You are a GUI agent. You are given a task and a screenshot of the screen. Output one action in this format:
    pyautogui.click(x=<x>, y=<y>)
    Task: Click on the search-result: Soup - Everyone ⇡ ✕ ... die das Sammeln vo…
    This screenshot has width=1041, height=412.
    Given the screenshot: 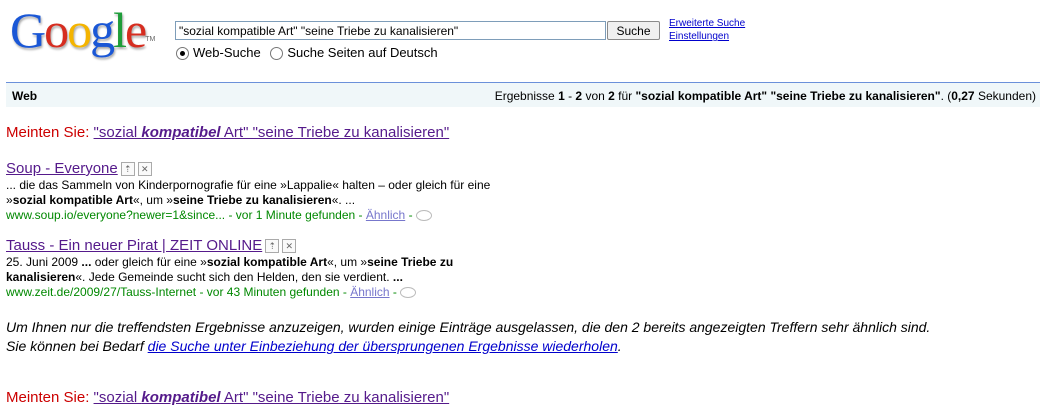 What is the action you would take?
    pyautogui.click(x=248, y=191)
    